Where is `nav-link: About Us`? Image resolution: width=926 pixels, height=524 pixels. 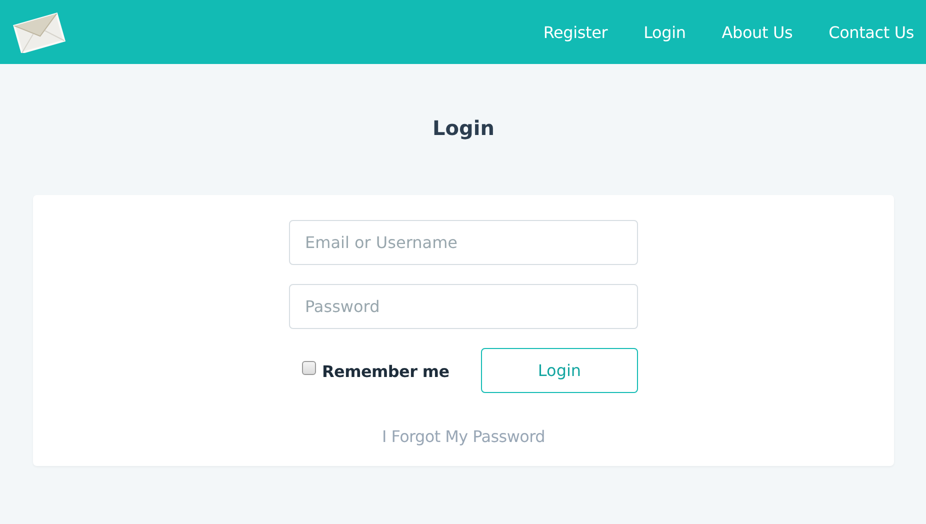 nav-link: About Us is located at coordinates (757, 32).